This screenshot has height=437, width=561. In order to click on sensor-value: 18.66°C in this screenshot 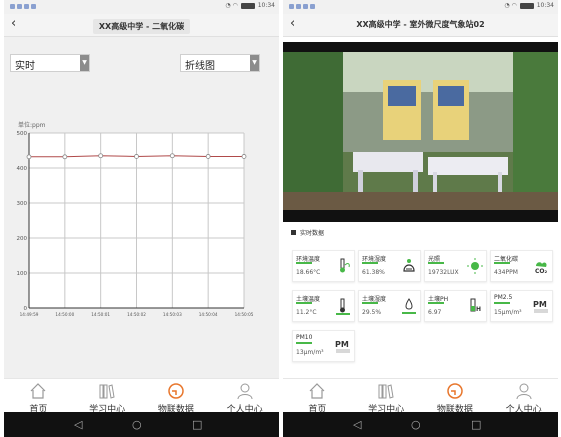, I will do `click(308, 272)`.